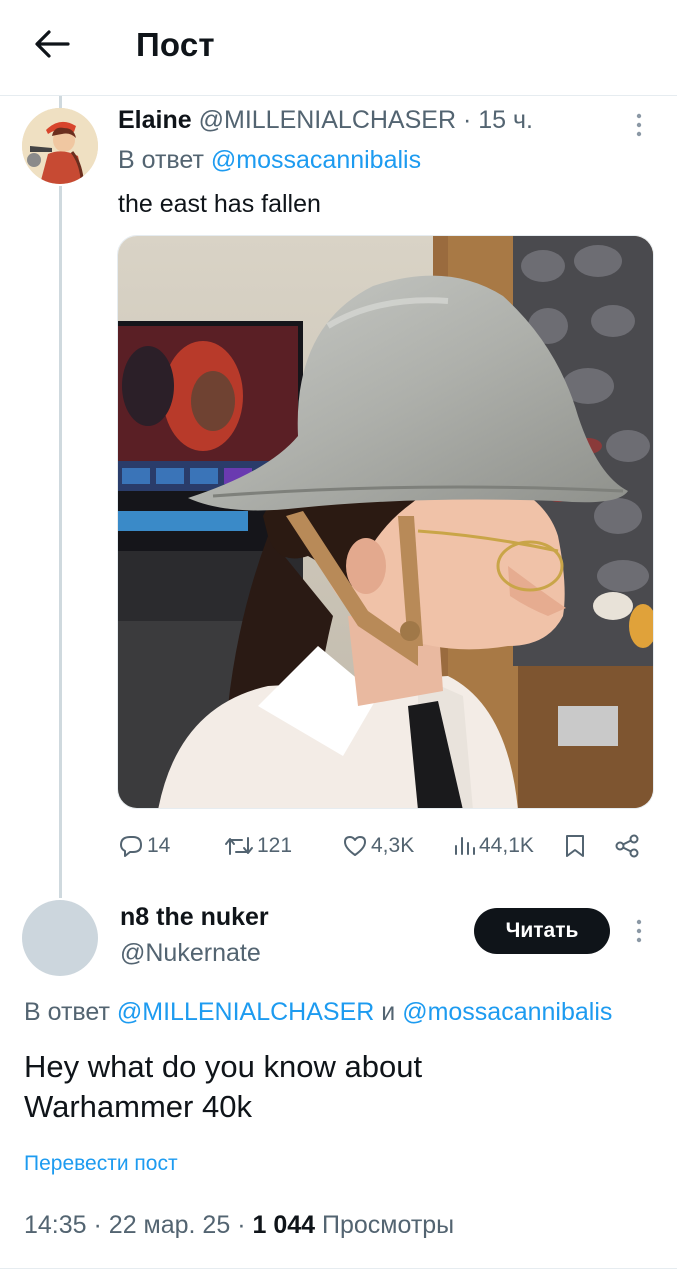 The width and height of the screenshot is (677, 1280). Describe the element at coordinates (60, 102) in the screenshot. I see `thread-connector-top` at that location.